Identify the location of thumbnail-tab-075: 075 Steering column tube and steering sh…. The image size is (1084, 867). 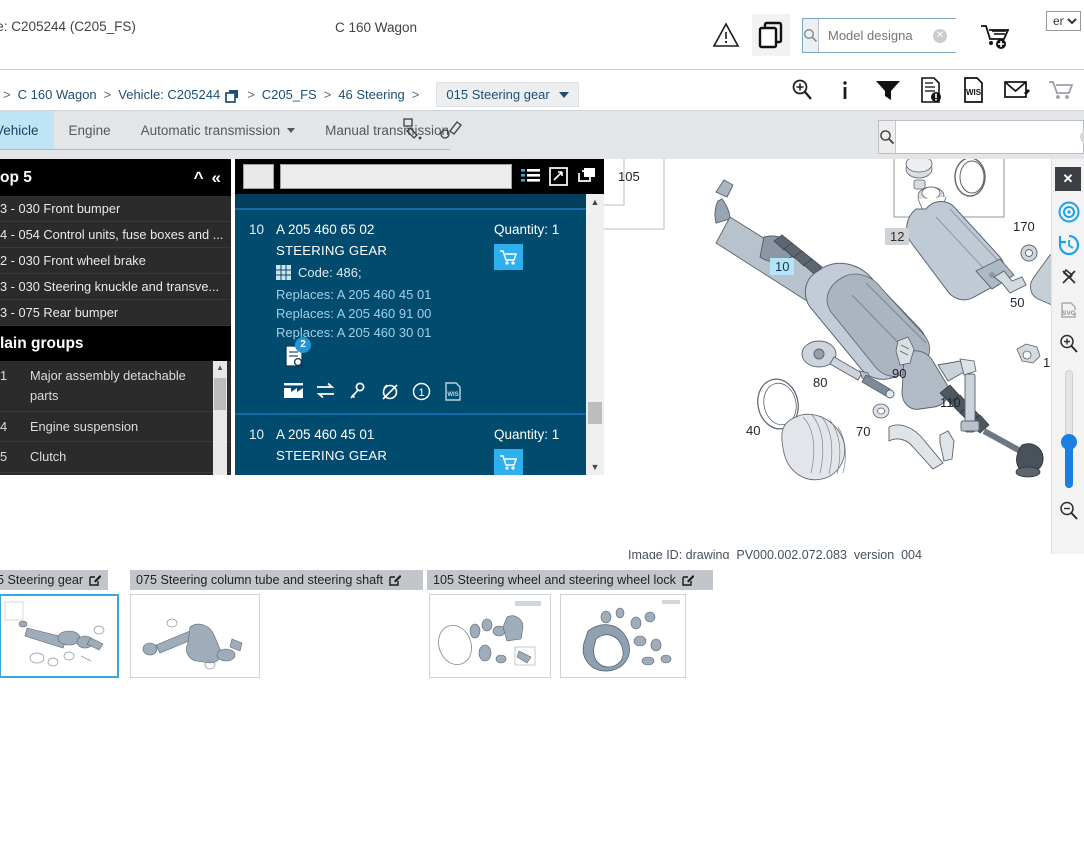
(276, 580).